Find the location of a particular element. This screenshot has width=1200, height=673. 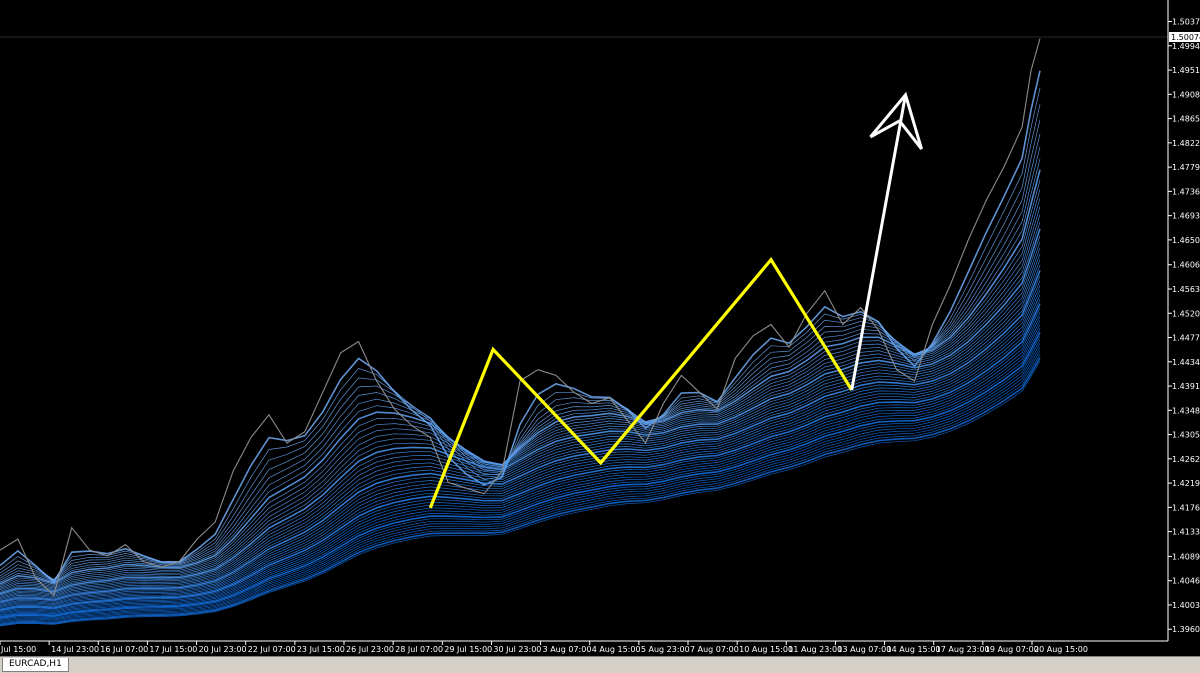

x-tick-label: 23 Jul 15:00 is located at coordinates (321, 649).